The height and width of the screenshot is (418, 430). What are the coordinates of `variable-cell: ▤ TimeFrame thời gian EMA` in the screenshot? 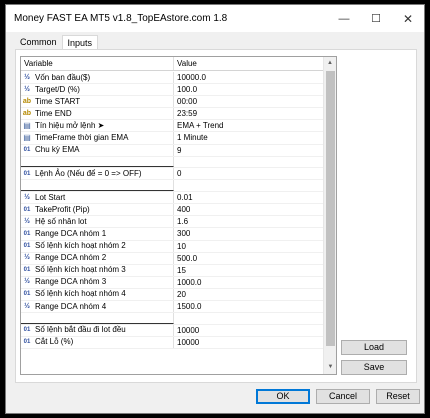 It's located at (97, 138).